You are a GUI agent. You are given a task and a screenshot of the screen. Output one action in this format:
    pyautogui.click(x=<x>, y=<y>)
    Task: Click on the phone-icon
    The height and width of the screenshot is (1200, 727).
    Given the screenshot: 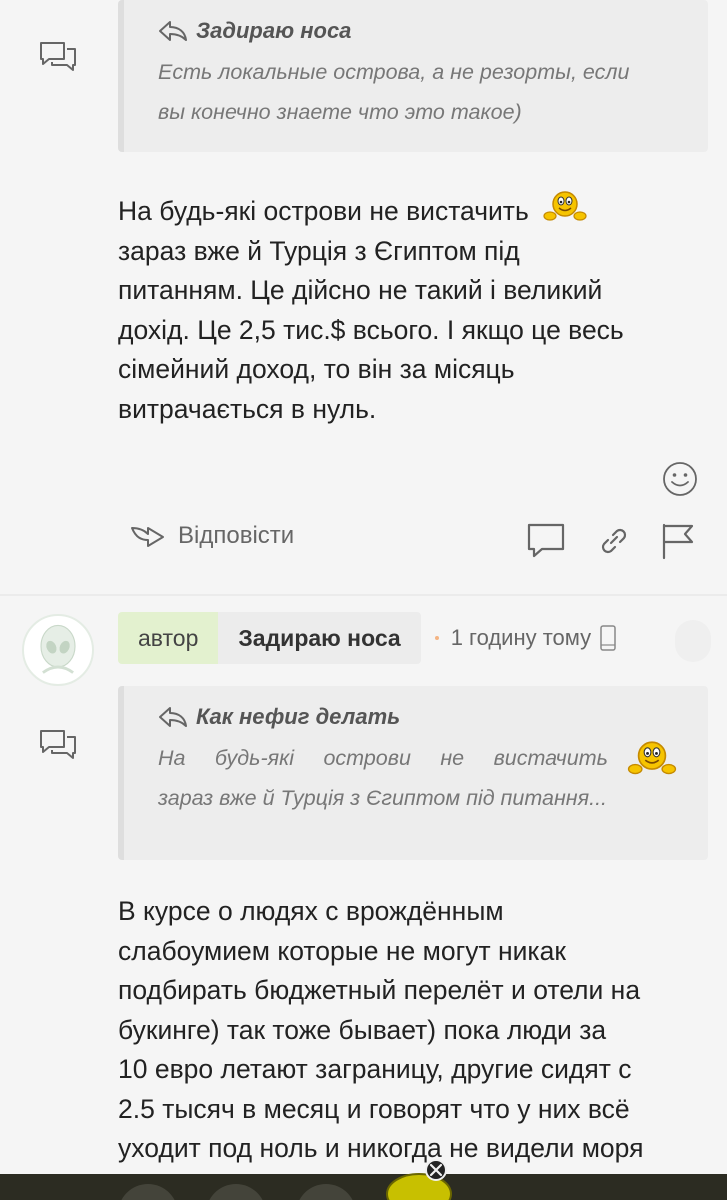 What is the action you would take?
    pyautogui.click(x=608, y=638)
    